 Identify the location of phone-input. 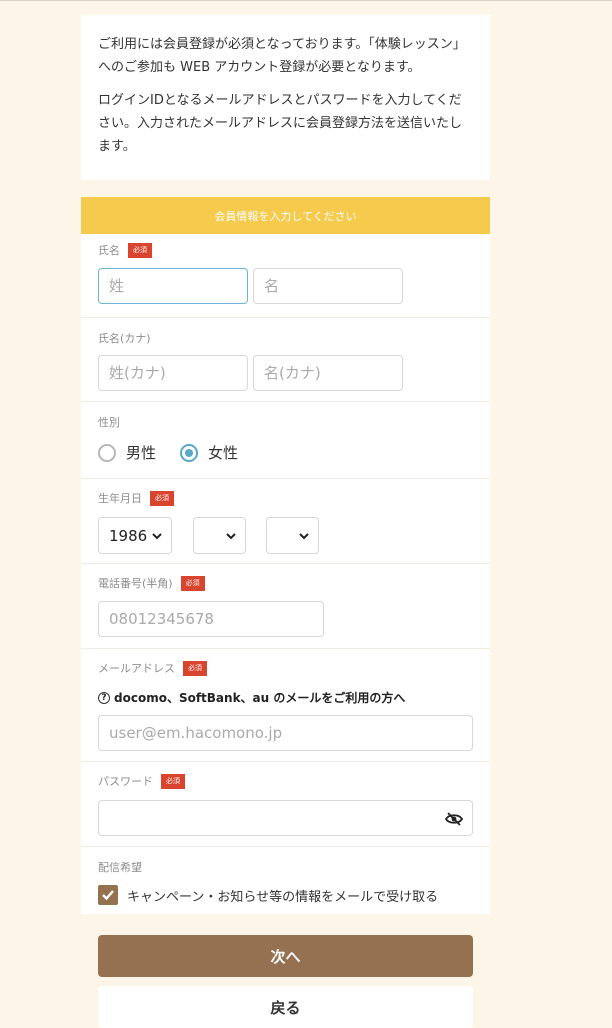
(211, 619).